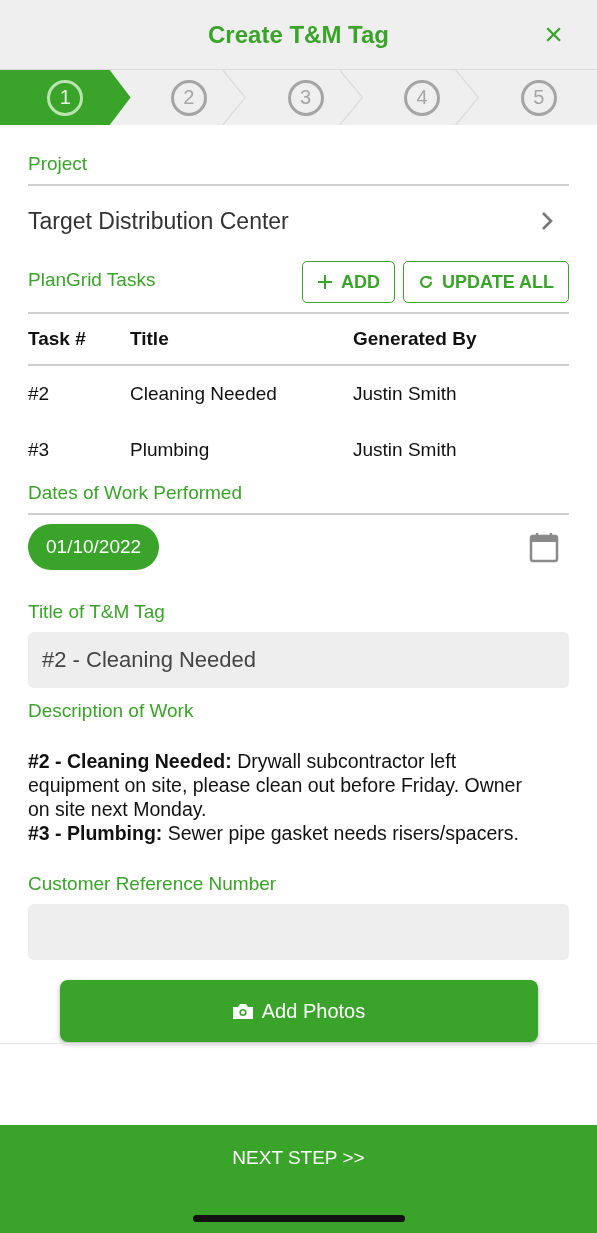 The height and width of the screenshot is (1233, 597). What do you see at coordinates (538, 97) in the screenshot?
I see `step-tab: 5` at bounding box center [538, 97].